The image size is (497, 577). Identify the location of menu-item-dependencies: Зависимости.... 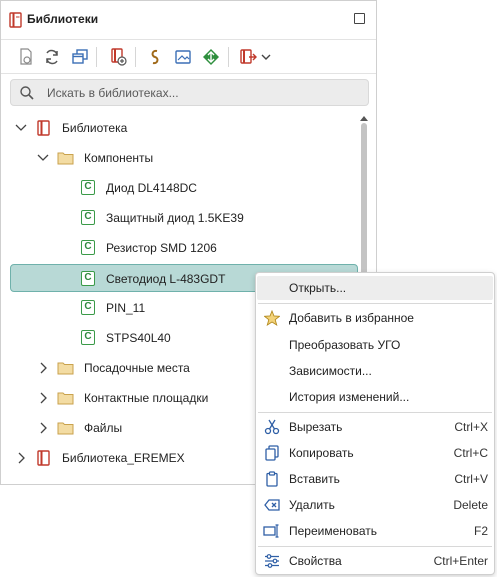
(375, 371).